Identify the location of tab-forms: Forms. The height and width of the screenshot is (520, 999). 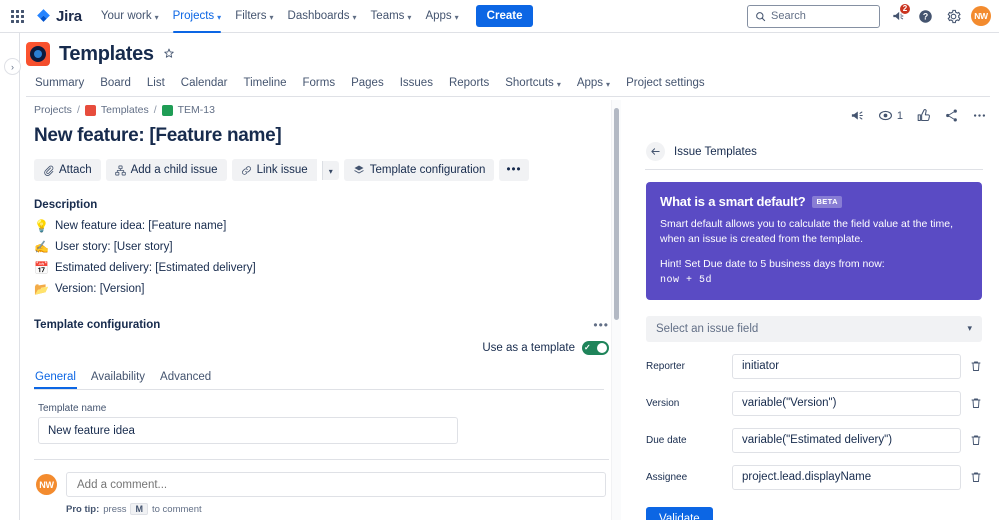
(319, 84).